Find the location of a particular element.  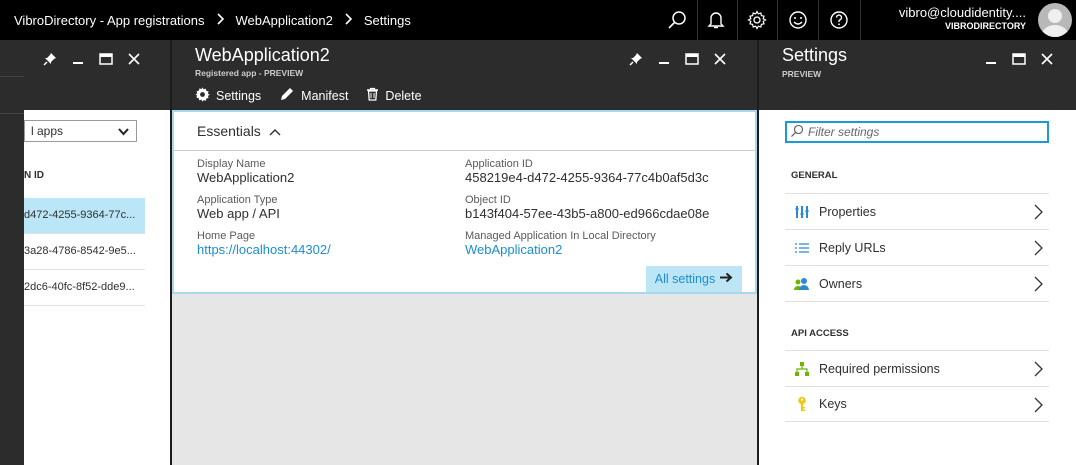

blade-title: WebApplication2 is located at coordinates (262, 55).